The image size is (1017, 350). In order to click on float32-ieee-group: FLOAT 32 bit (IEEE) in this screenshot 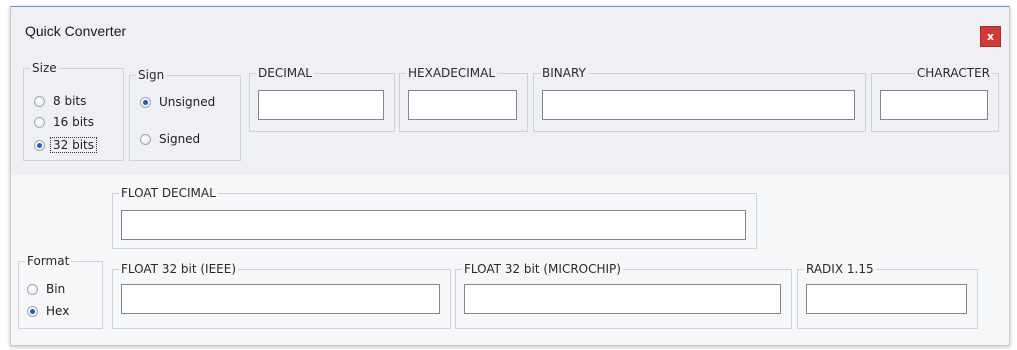, I will do `click(281, 295)`.